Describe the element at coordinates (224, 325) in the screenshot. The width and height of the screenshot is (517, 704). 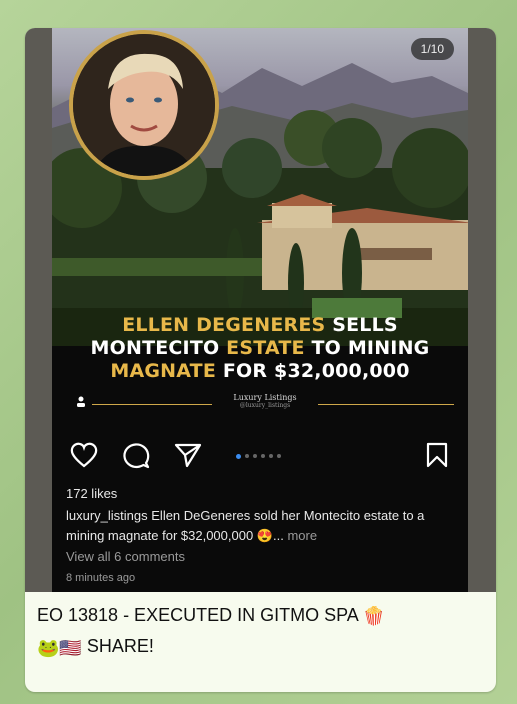
I see `headline-name: ELLEN DEGENERES` at that location.